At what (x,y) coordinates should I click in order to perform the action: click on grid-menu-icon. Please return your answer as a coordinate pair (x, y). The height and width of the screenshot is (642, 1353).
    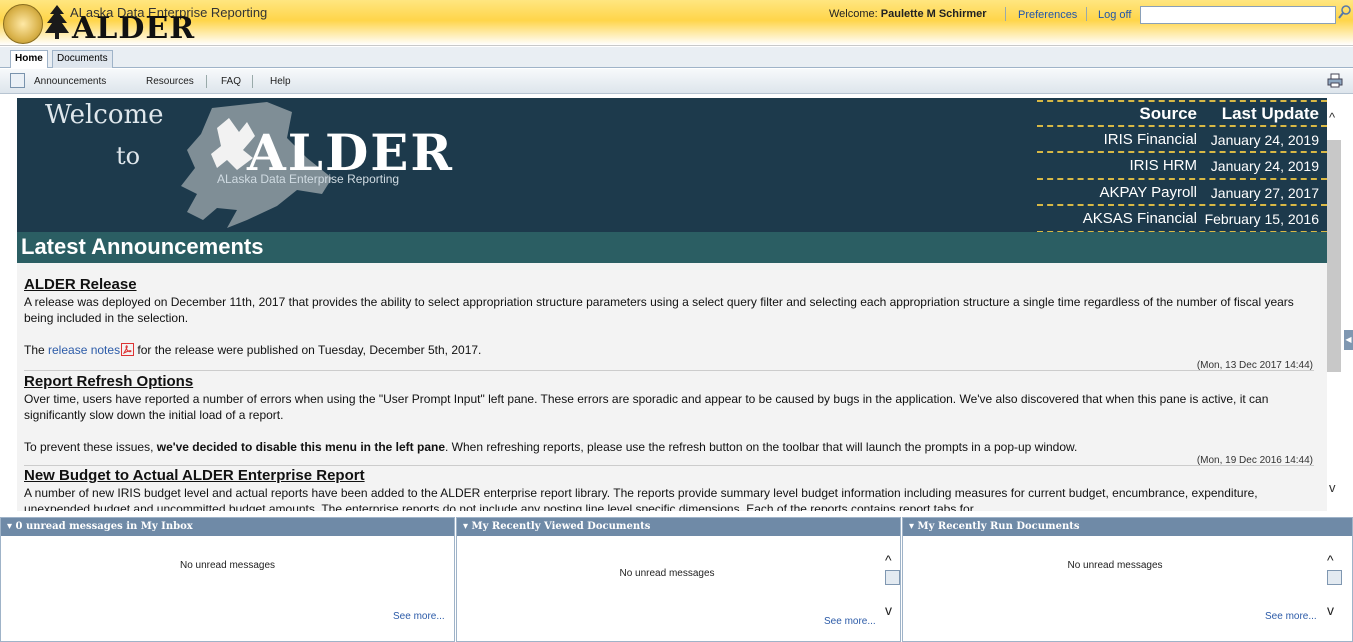
    Looking at the image, I should click on (17, 80).